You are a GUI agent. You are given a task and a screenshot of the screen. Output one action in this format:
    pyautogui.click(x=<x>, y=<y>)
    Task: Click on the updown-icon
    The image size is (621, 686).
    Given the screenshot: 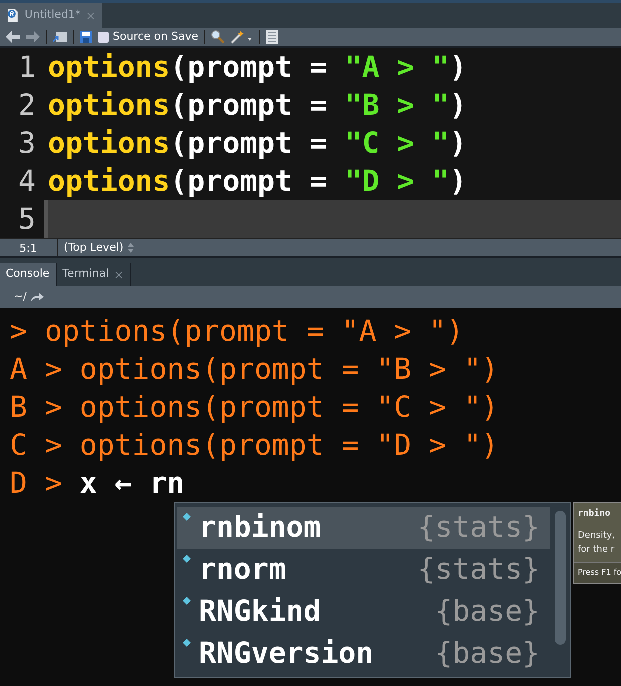 What is the action you would take?
    pyautogui.click(x=131, y=247)
    